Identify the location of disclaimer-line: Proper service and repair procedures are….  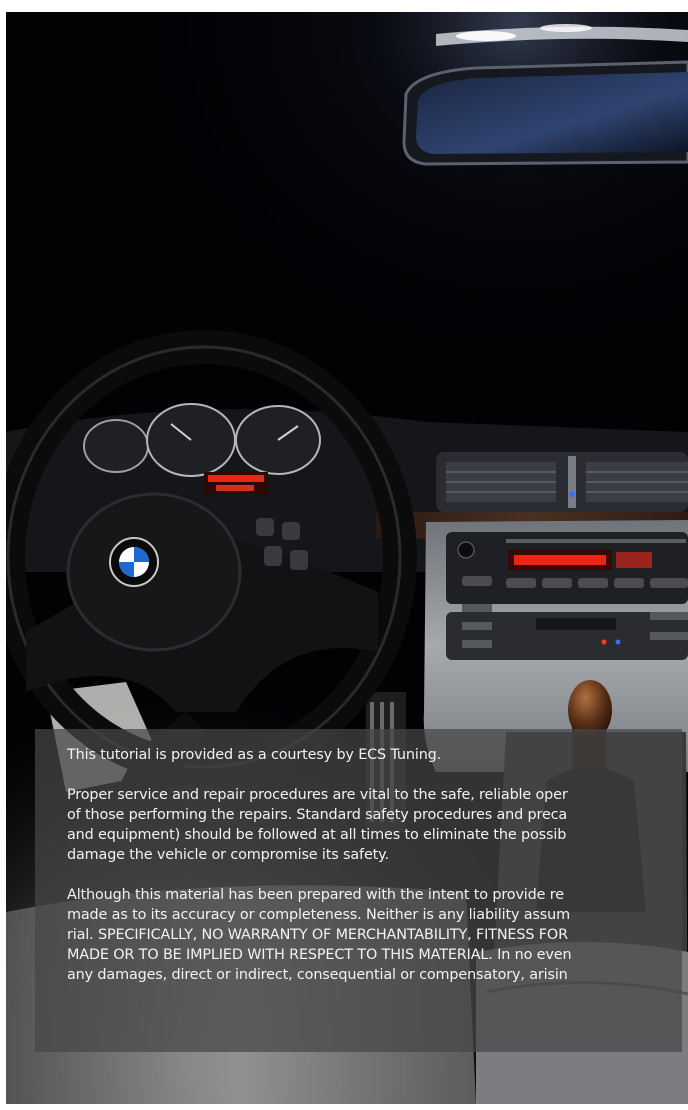
(317, 795).